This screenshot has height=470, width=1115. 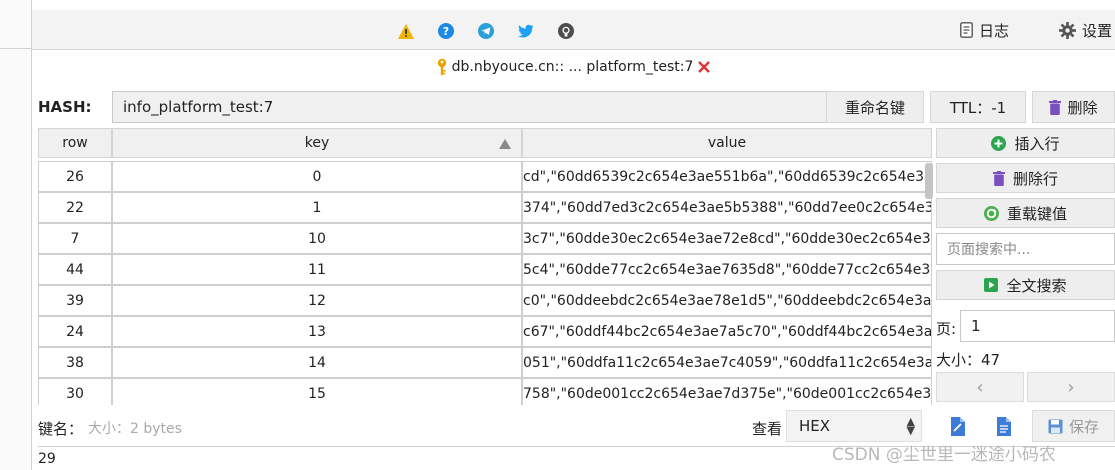 I want to click on page-label: 页:, so click(x=946, y=329).